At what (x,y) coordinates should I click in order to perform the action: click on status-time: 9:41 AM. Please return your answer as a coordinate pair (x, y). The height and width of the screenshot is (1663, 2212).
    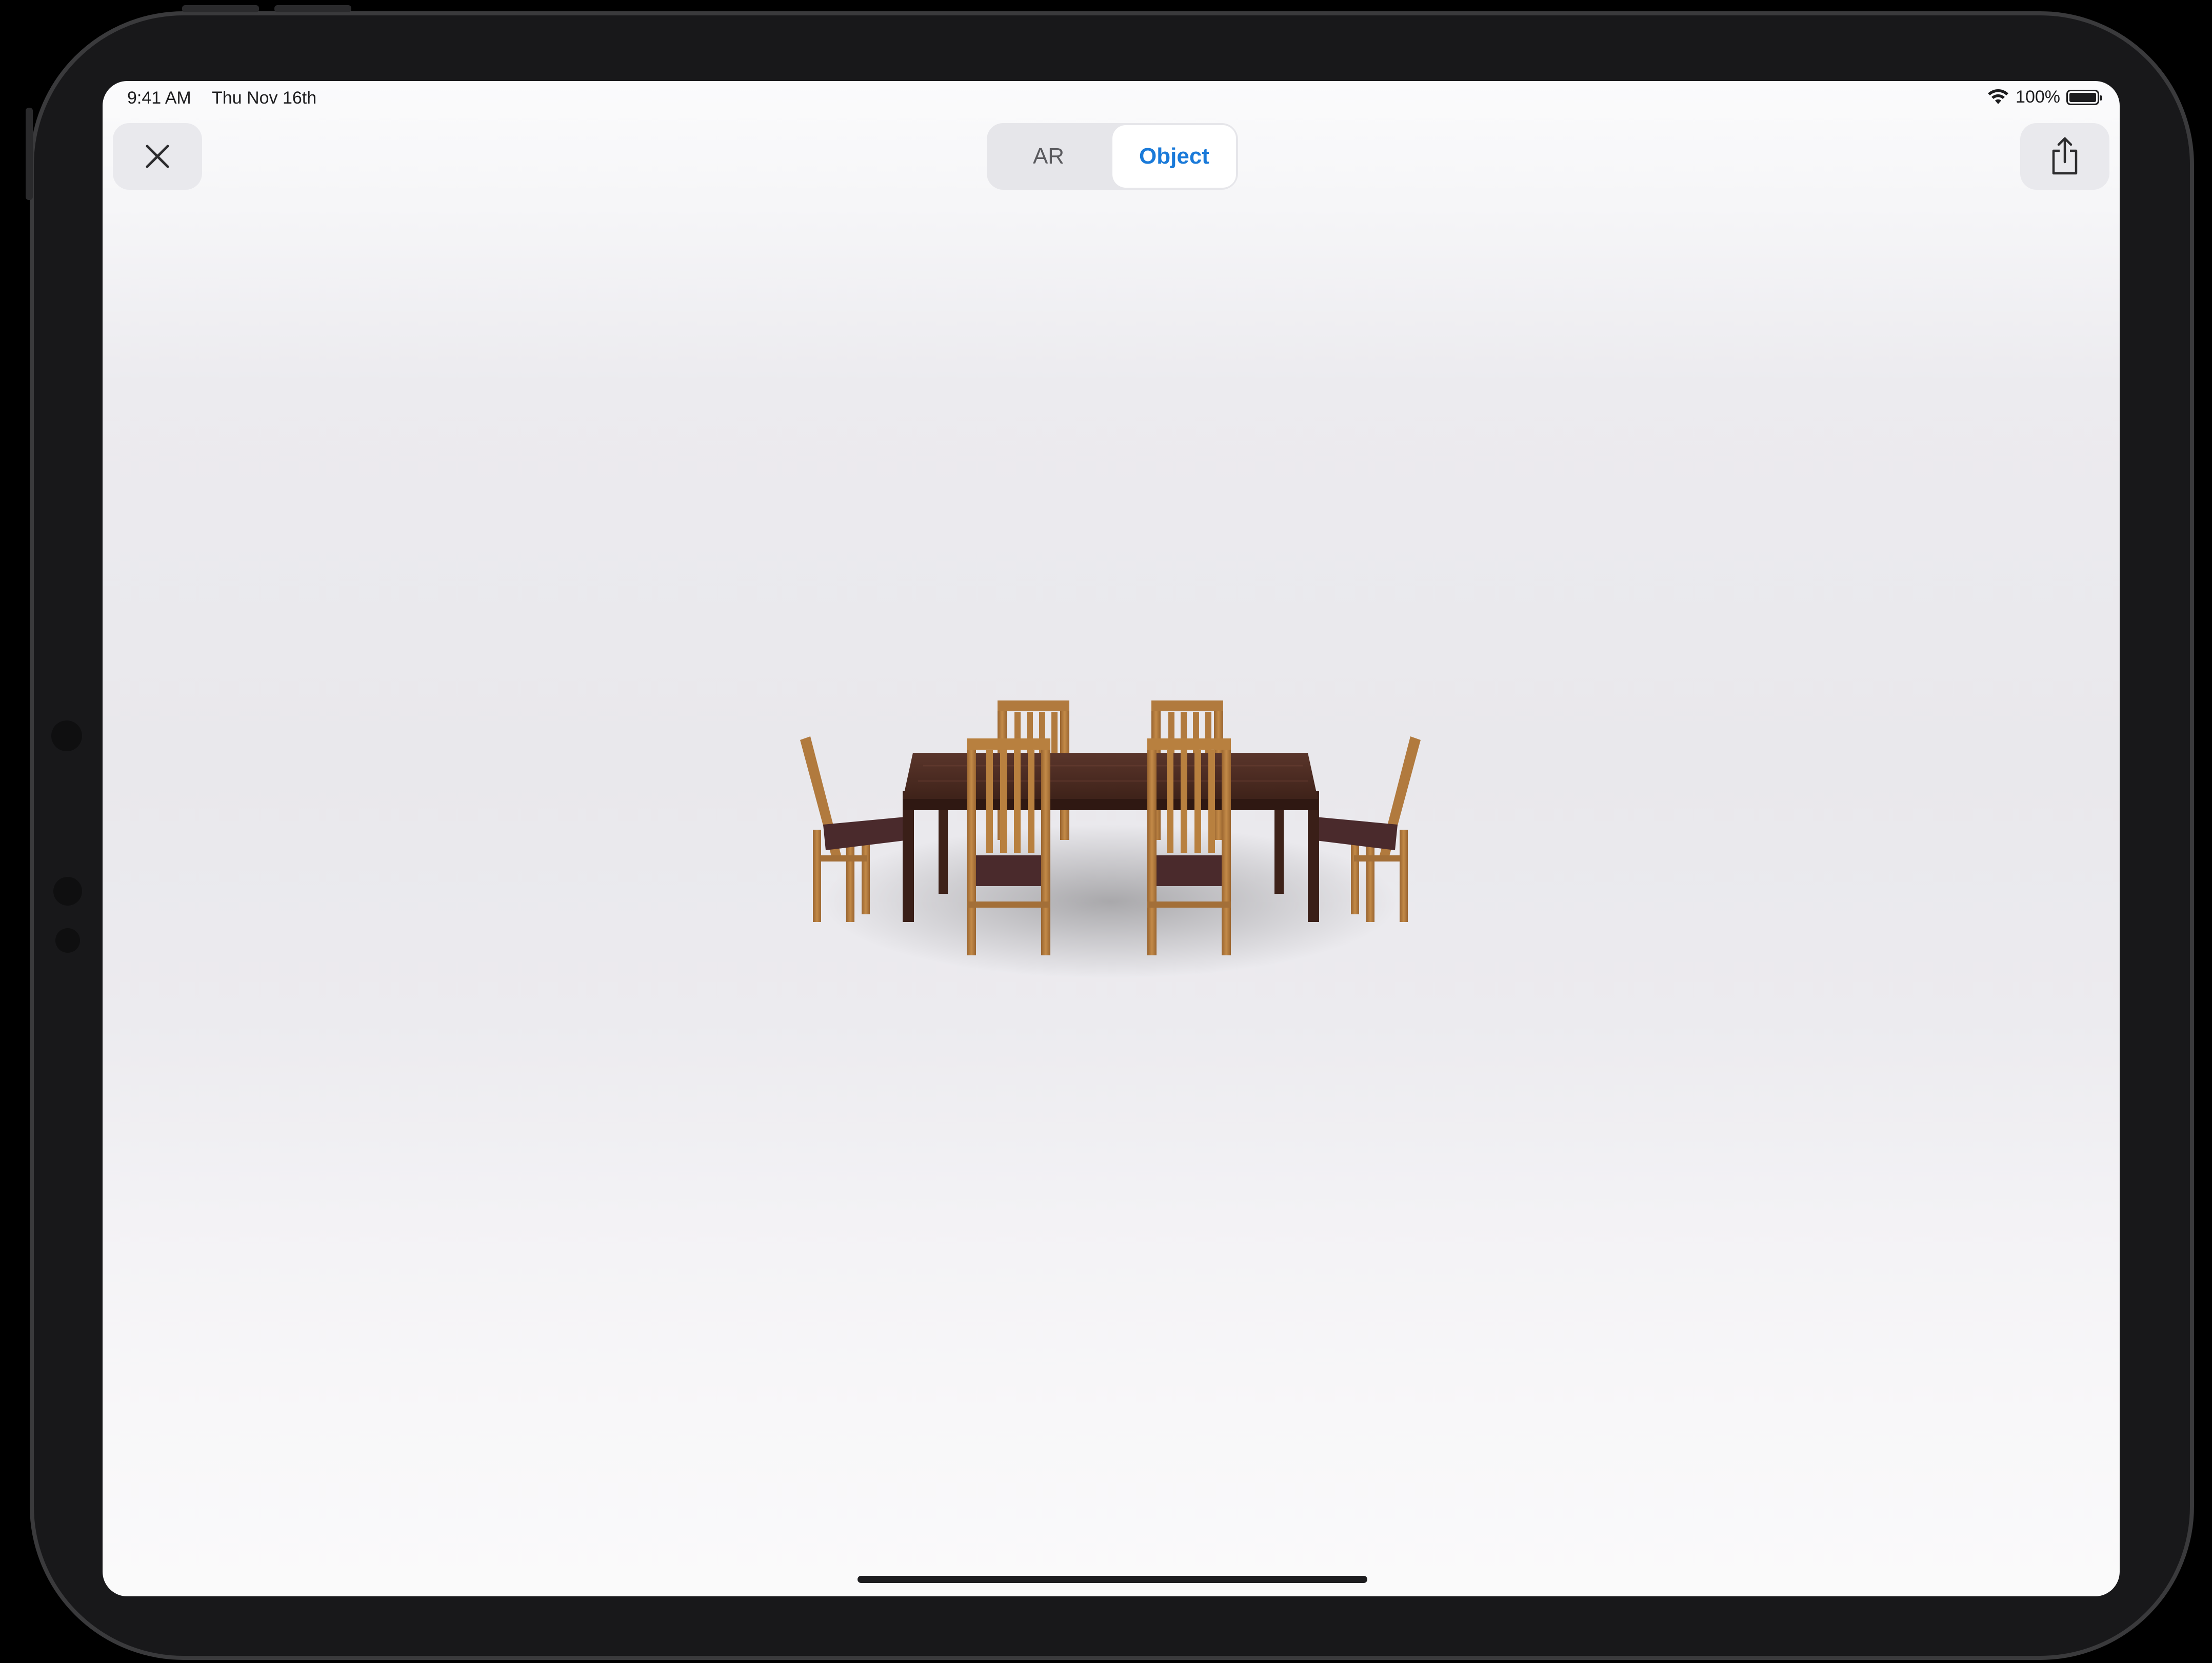
    Looking at the image, I should click on (159, 98).